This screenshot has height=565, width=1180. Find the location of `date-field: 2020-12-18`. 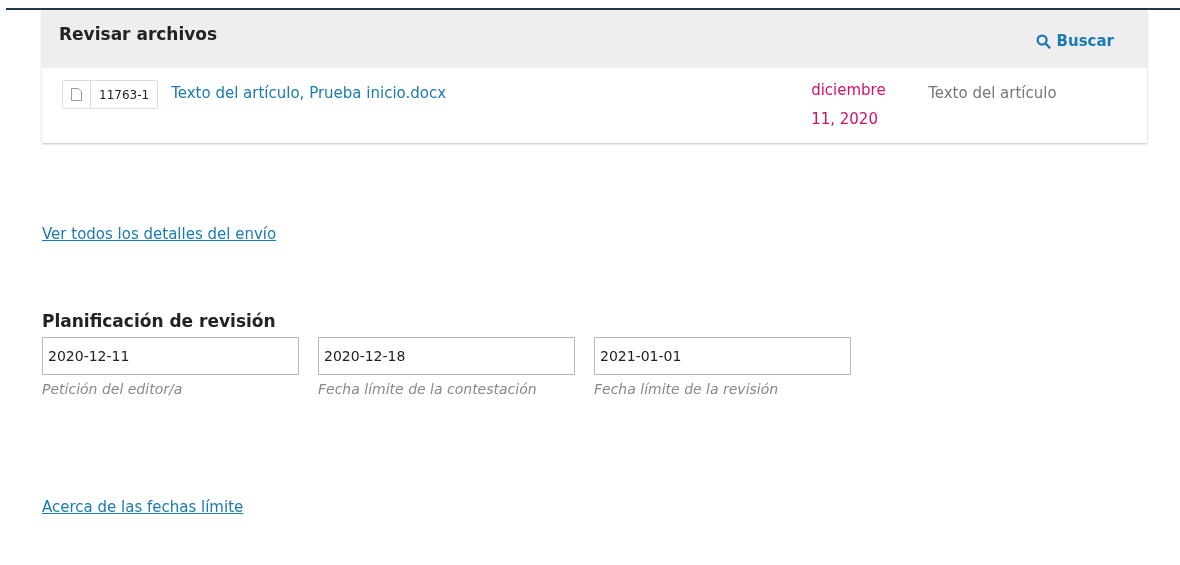

date-field: 2020-12-18 is located at coordinates (446, 355).